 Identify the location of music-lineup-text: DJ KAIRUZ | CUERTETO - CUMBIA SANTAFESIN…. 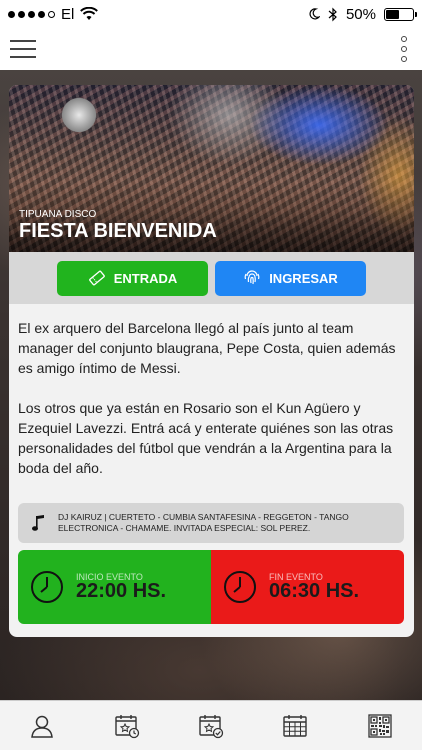
(203, 522).